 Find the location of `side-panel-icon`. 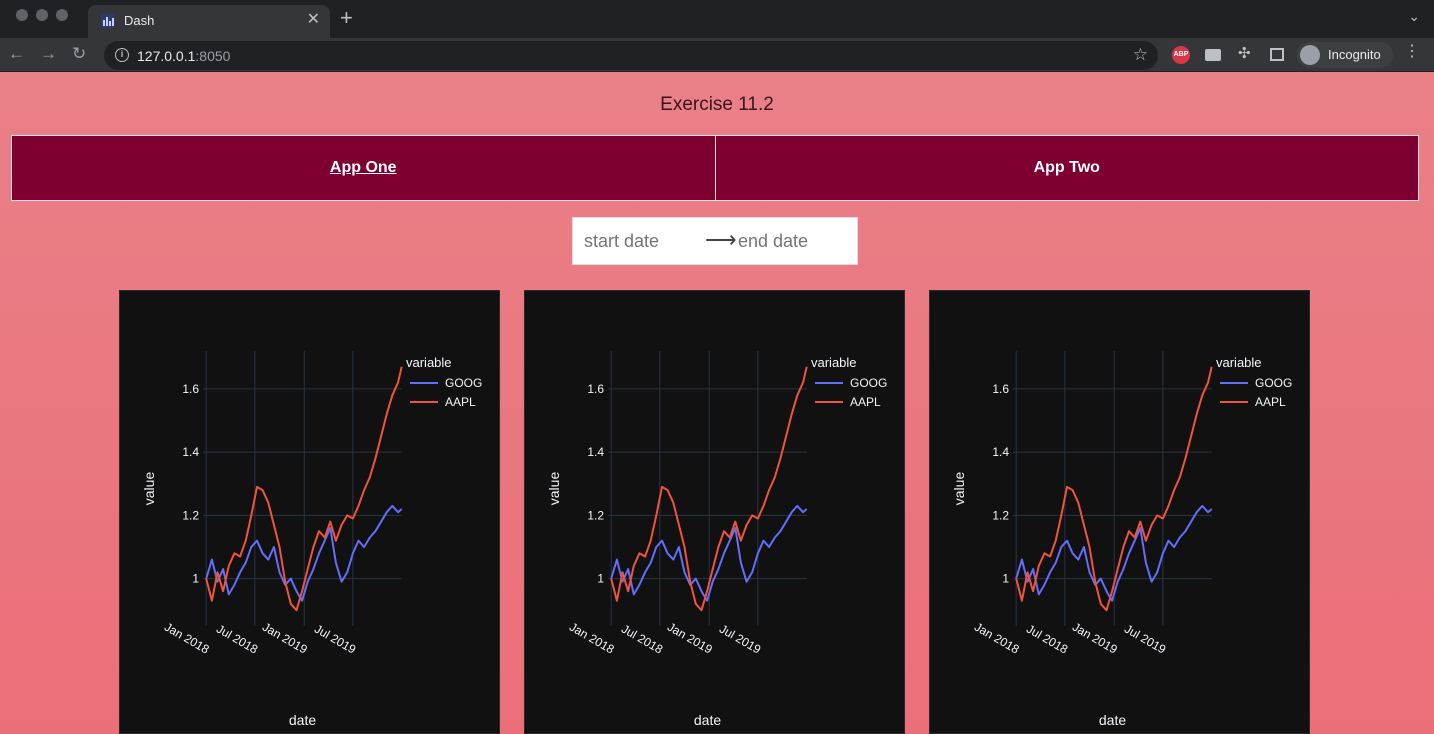

side-panel-icon is located at coordinates (1277, 54).